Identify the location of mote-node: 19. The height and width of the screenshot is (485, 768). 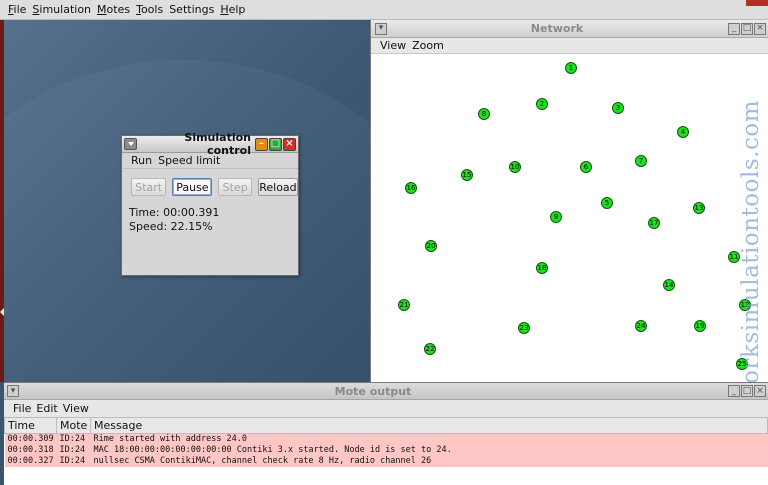
(700, 326).